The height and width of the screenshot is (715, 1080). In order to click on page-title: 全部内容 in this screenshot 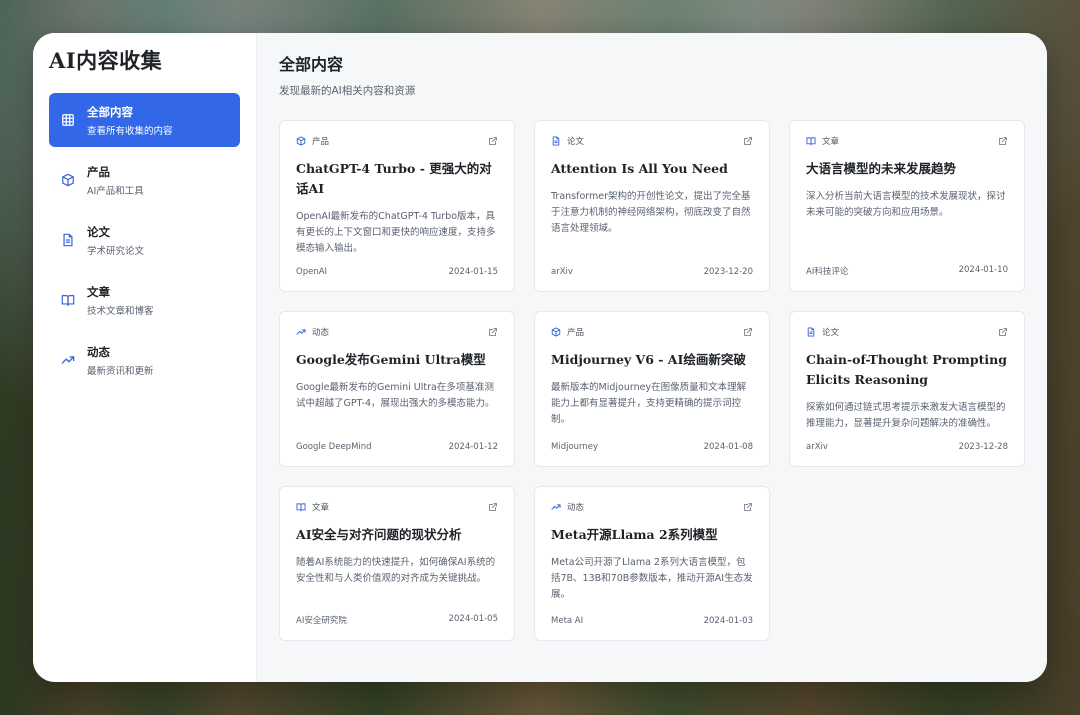, I will do `click(311, 64)`.